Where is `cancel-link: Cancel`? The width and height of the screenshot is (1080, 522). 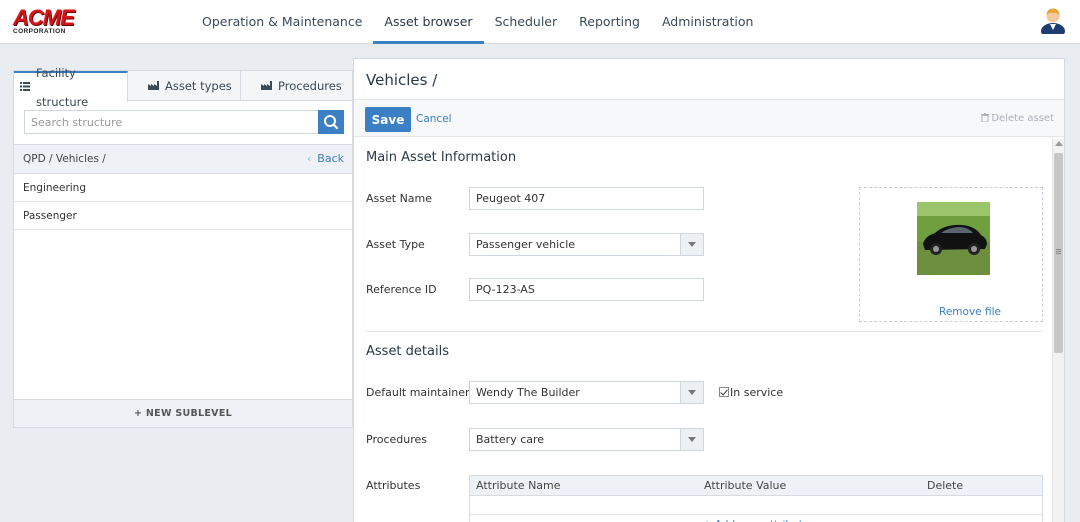
cancel-link: Cancel is located at coordinates (434, 119).